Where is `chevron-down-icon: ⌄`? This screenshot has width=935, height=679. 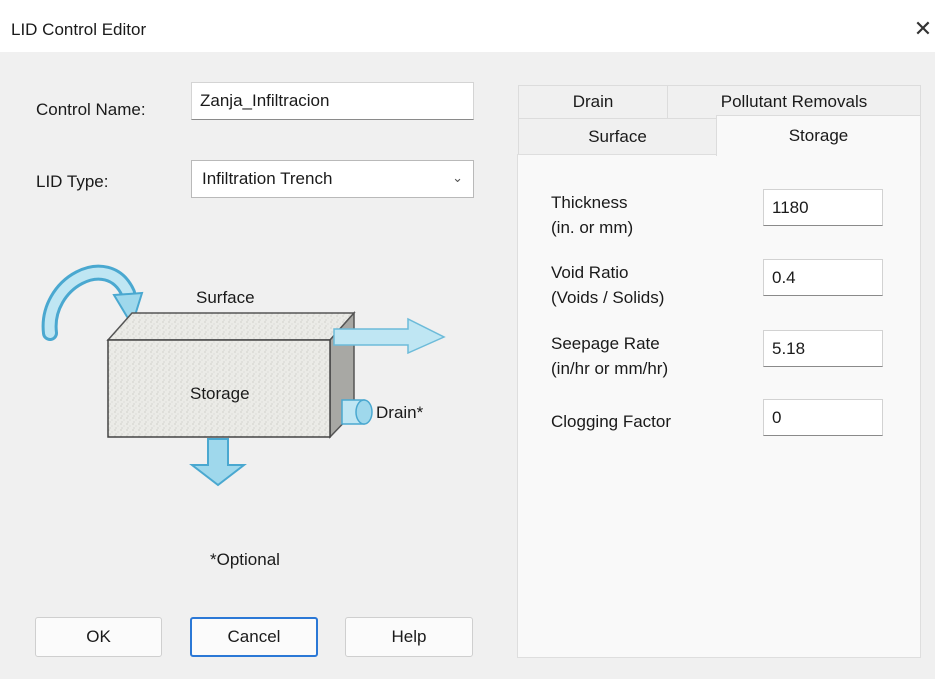
chevron-down-icon: ⌄ is located at coordinates (457, 177).